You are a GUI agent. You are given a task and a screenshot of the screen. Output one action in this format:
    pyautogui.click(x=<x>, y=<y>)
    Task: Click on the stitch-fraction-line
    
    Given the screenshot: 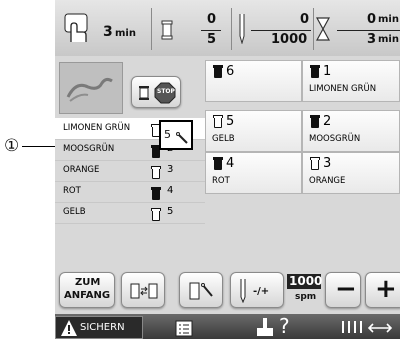 What is the action you would take?
    pyautogui.click(x=281, y=30)
    